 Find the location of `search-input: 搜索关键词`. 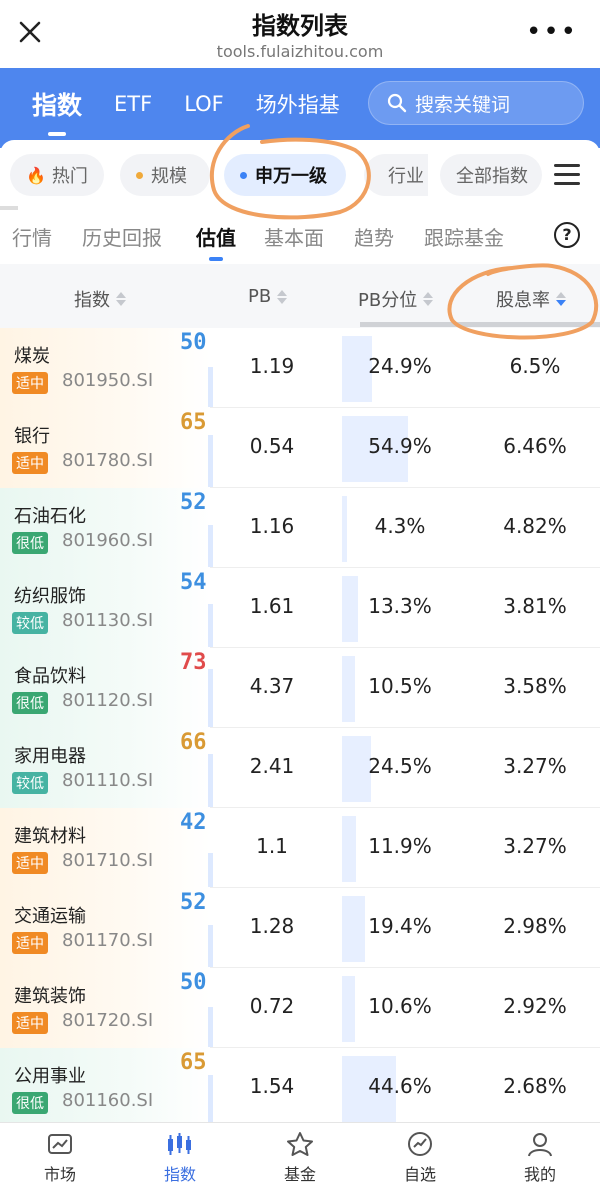

search-input: 搜索关键词 is located at coordinates (476, 103).